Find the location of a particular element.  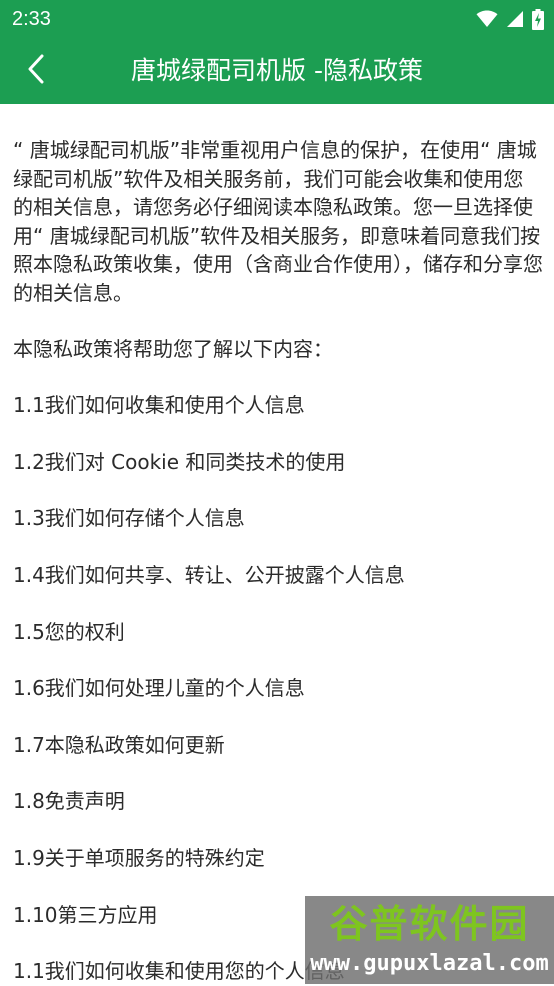

watermark-logo: 谷普软件园 www.gupuxlazal.com is located at coordinates (429, 940).